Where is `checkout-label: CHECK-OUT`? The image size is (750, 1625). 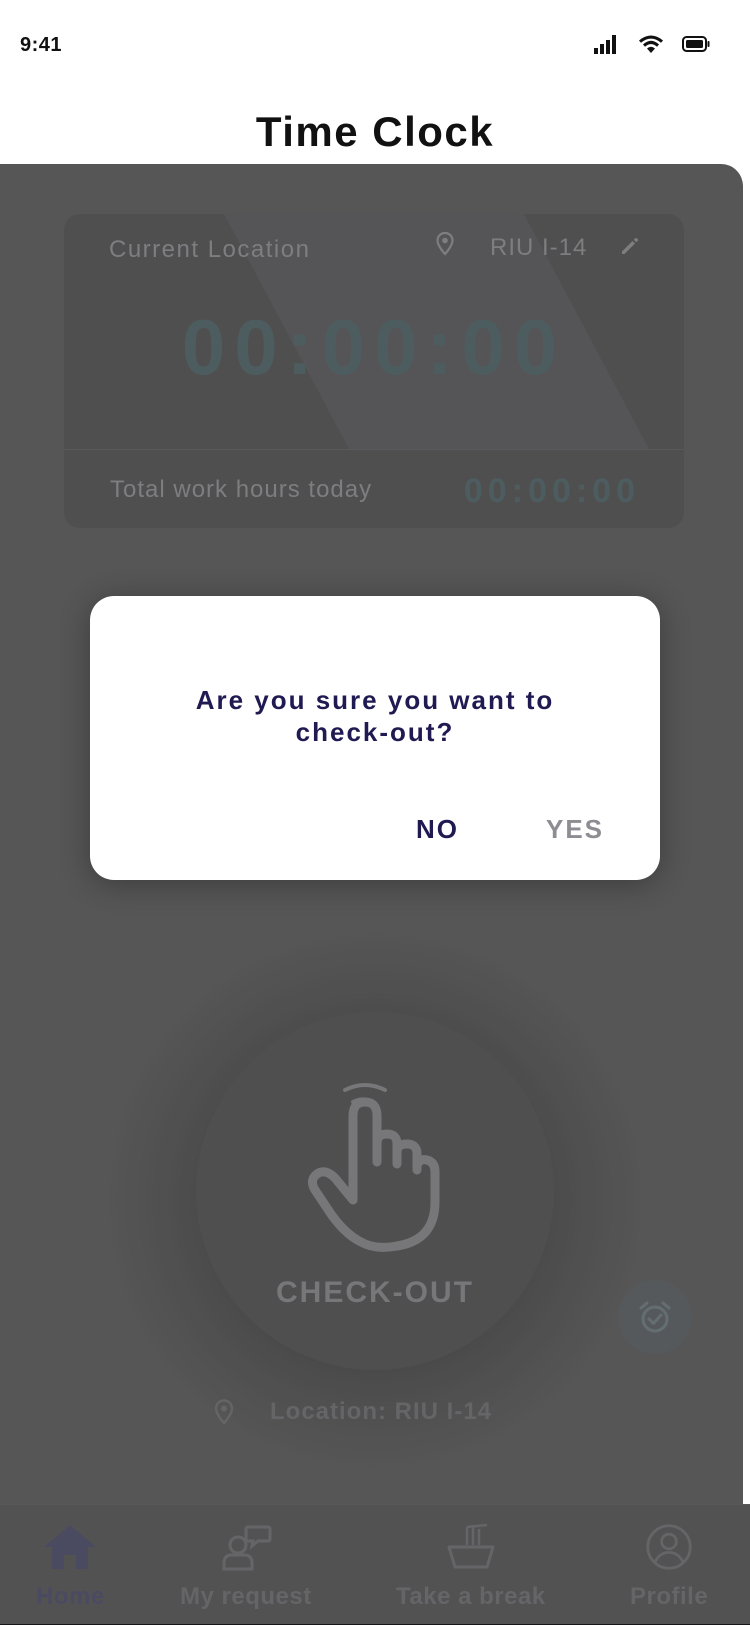
checkout-label: CHECK-OUT is located at coordinates (375, 1292).